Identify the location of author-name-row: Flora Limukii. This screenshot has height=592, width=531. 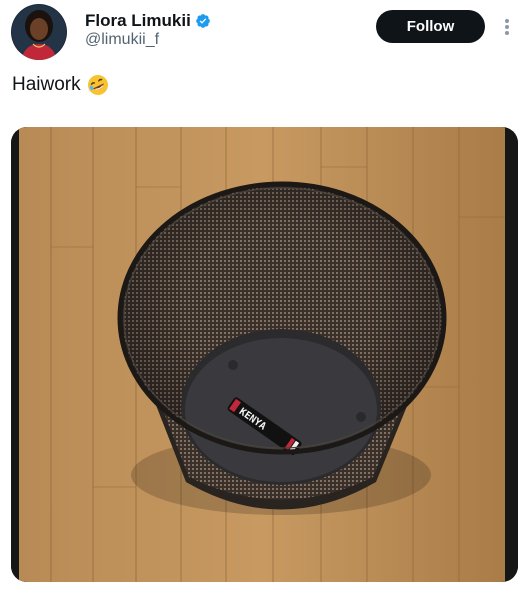
(148, 21).